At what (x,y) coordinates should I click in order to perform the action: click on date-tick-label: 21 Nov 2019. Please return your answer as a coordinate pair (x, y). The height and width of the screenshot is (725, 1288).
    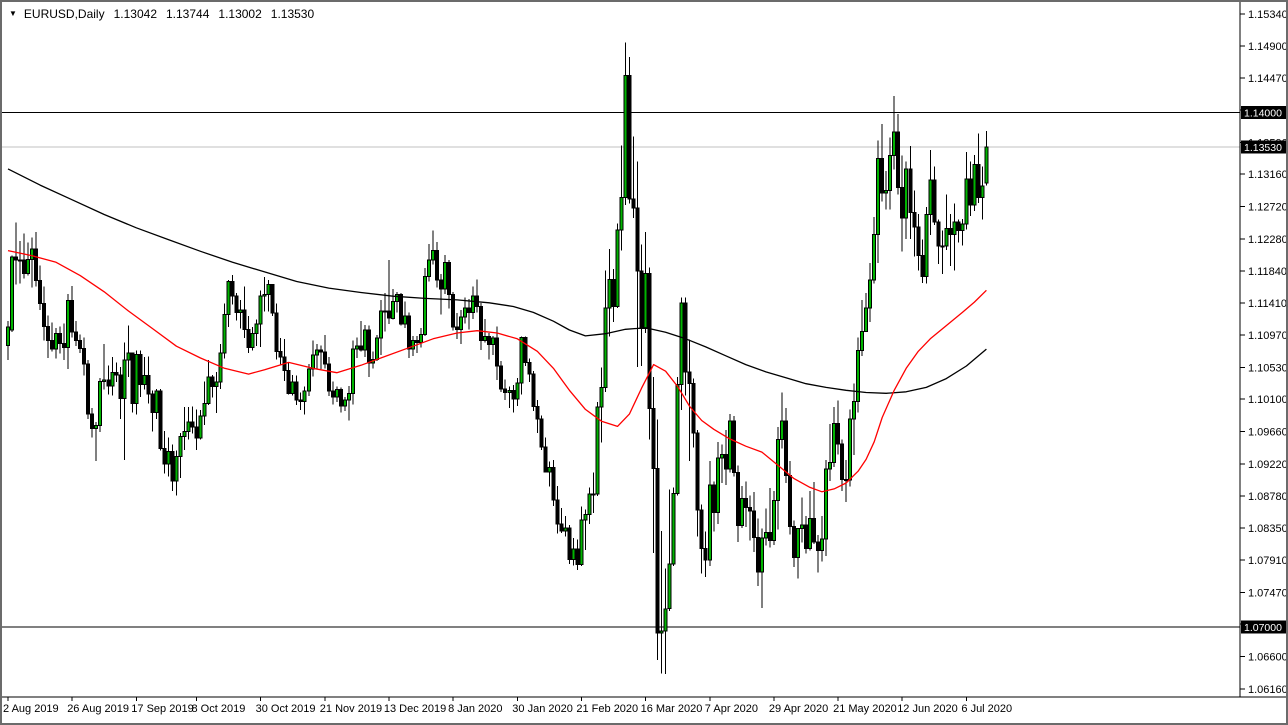
    Looking at the image, I should click on (351, 709).